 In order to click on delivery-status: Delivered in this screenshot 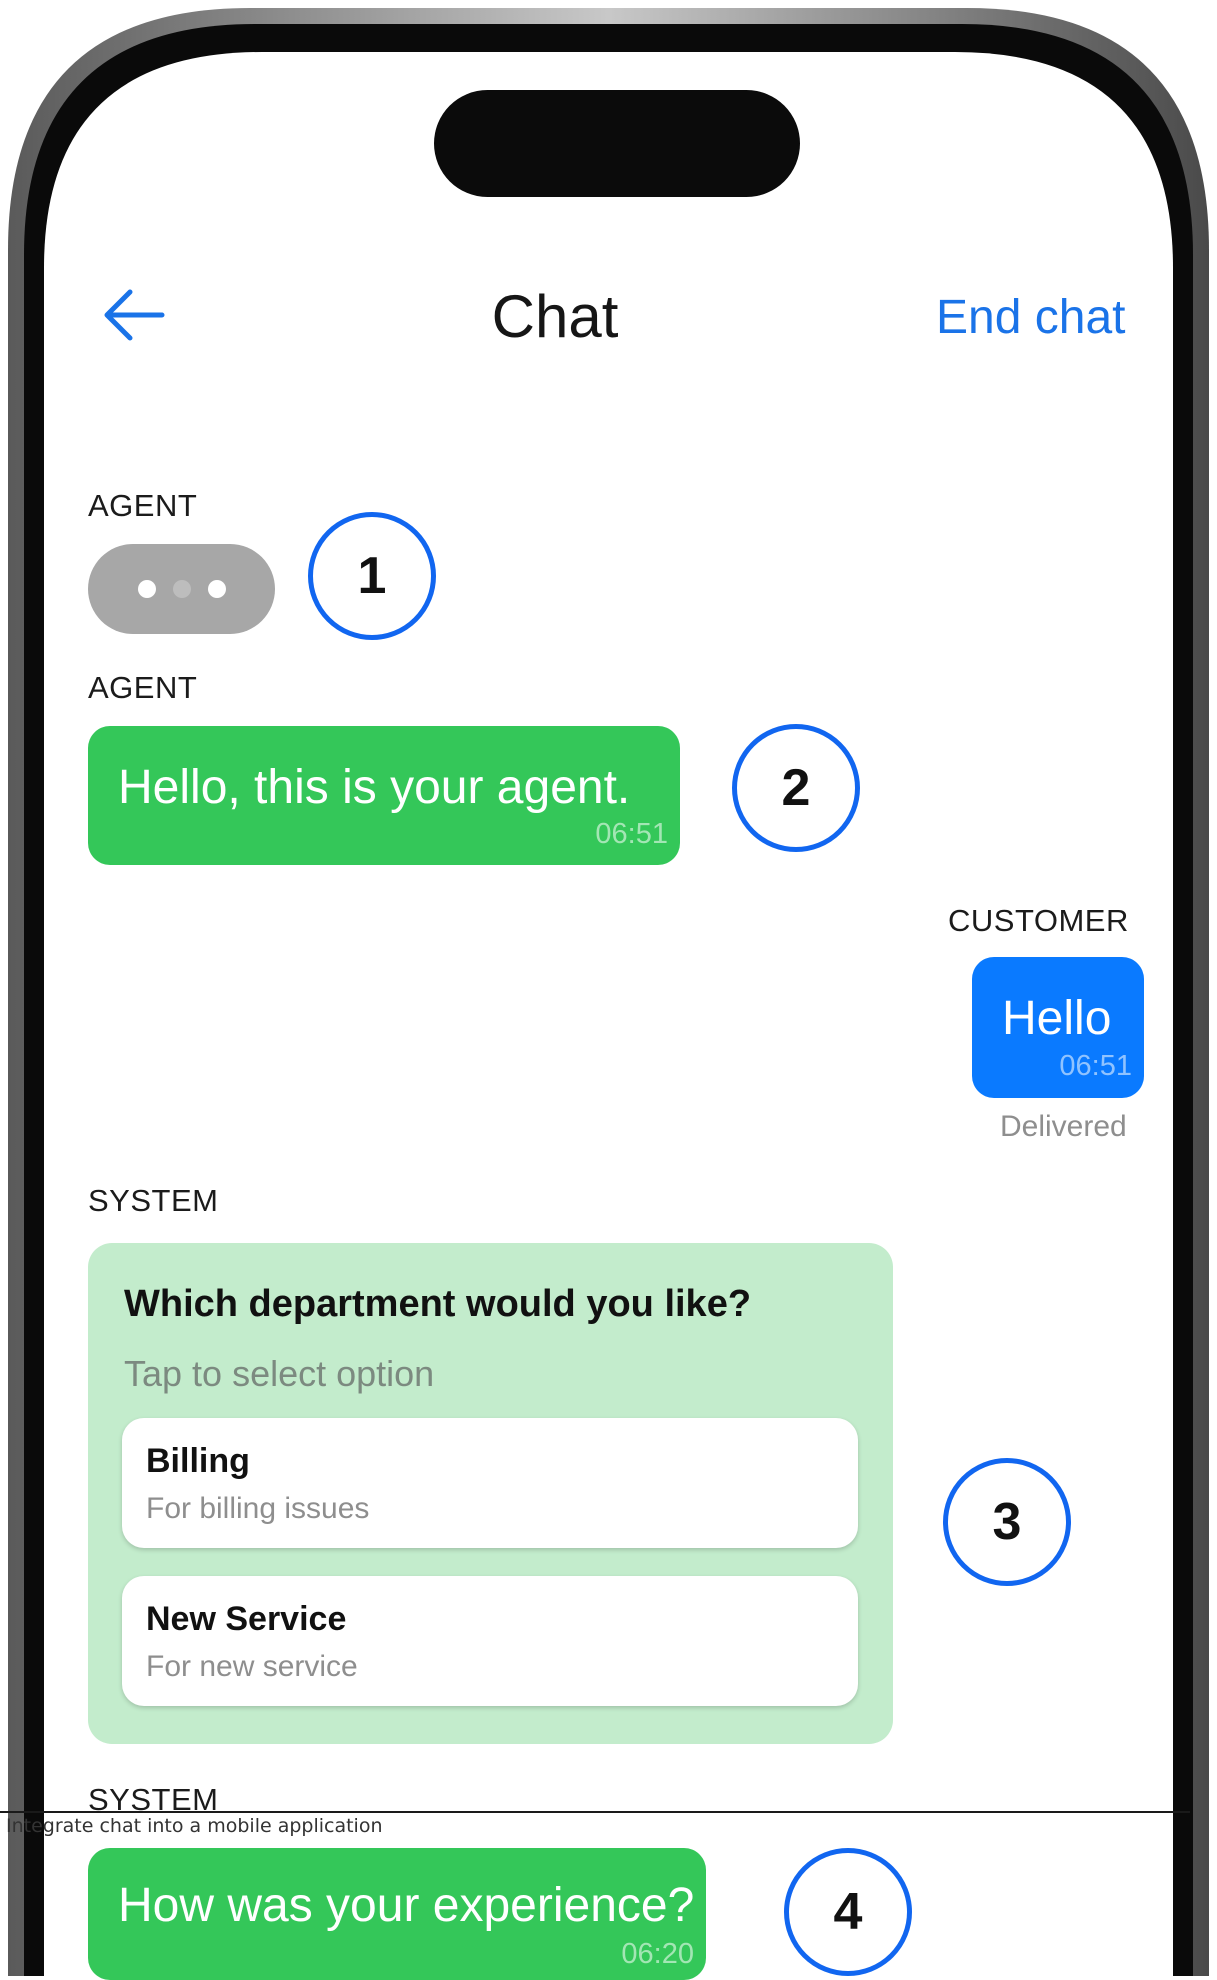, I will do `click(1063, 1126)`.